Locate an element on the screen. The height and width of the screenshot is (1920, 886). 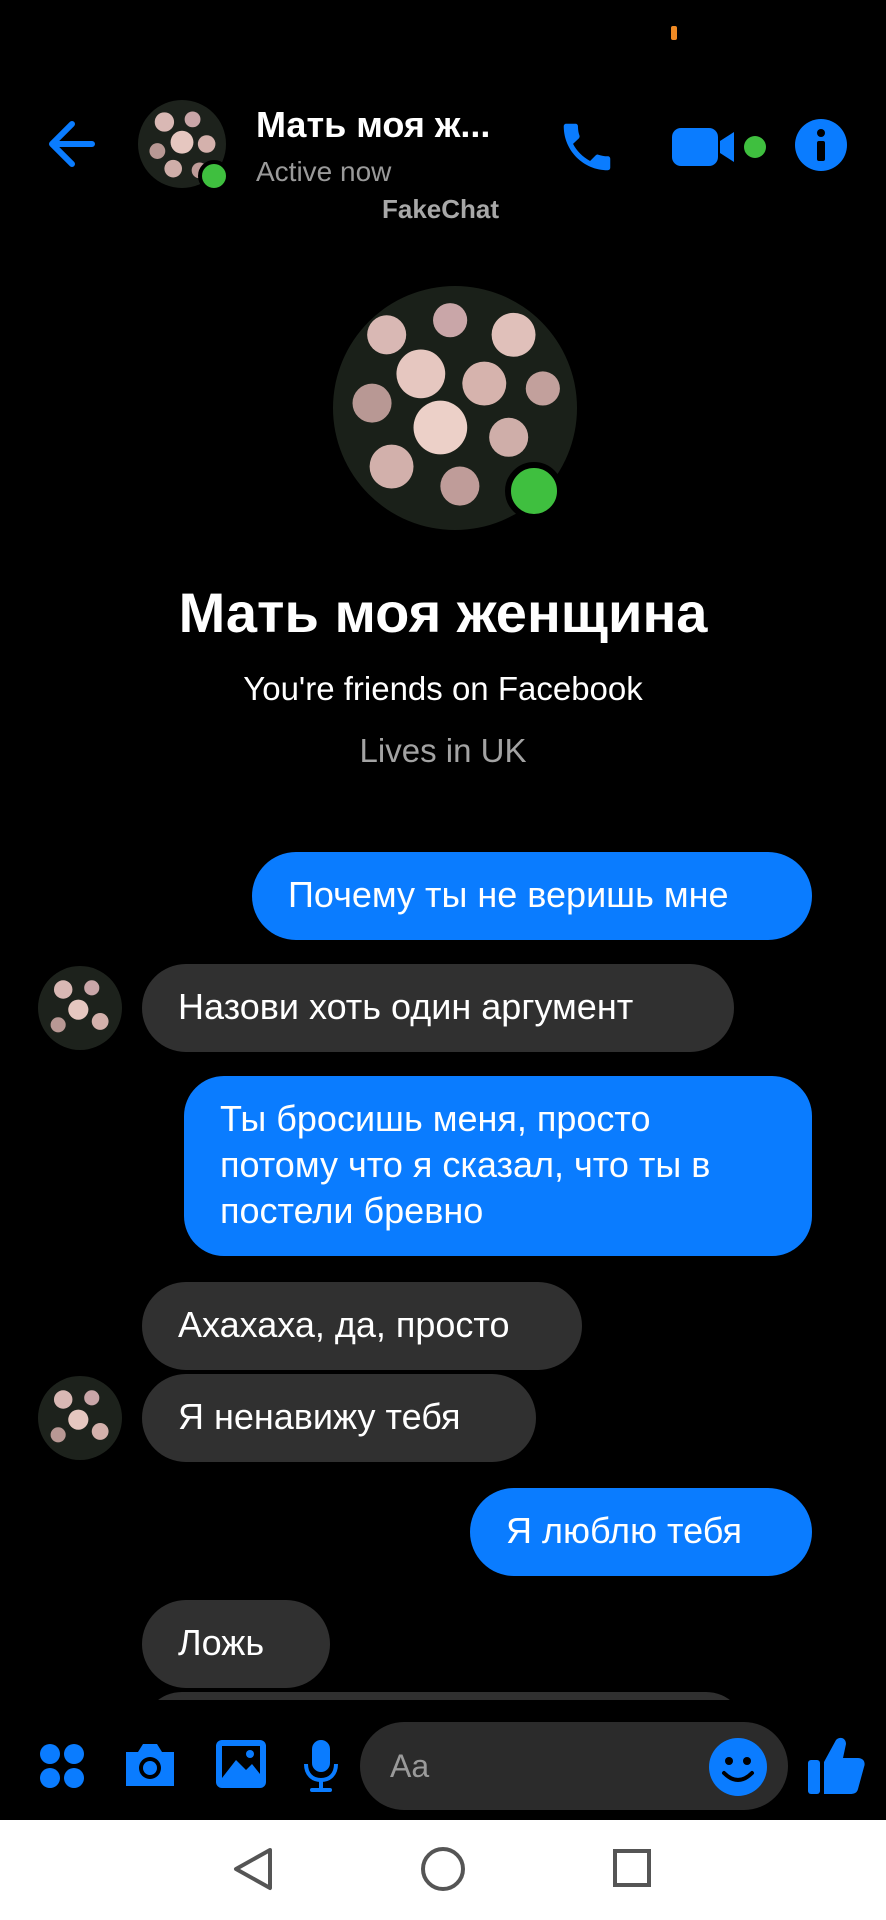
microphone-icon is located at coordinates (321, 1766).